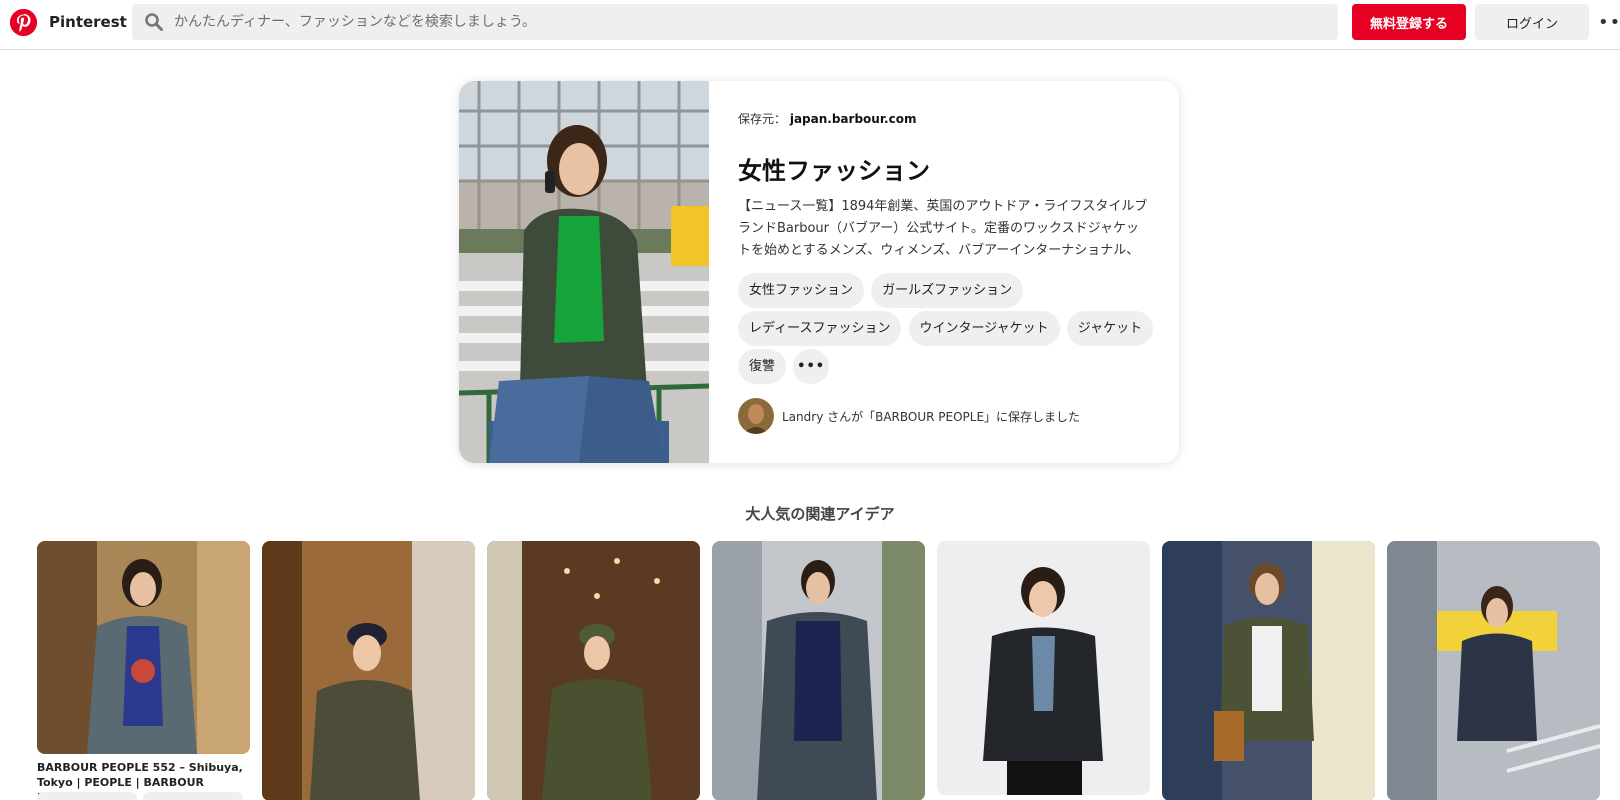  What do you see at coordinates (749, 22) in the screenshot?
I see `search-input` at bounding box center [749, 22].